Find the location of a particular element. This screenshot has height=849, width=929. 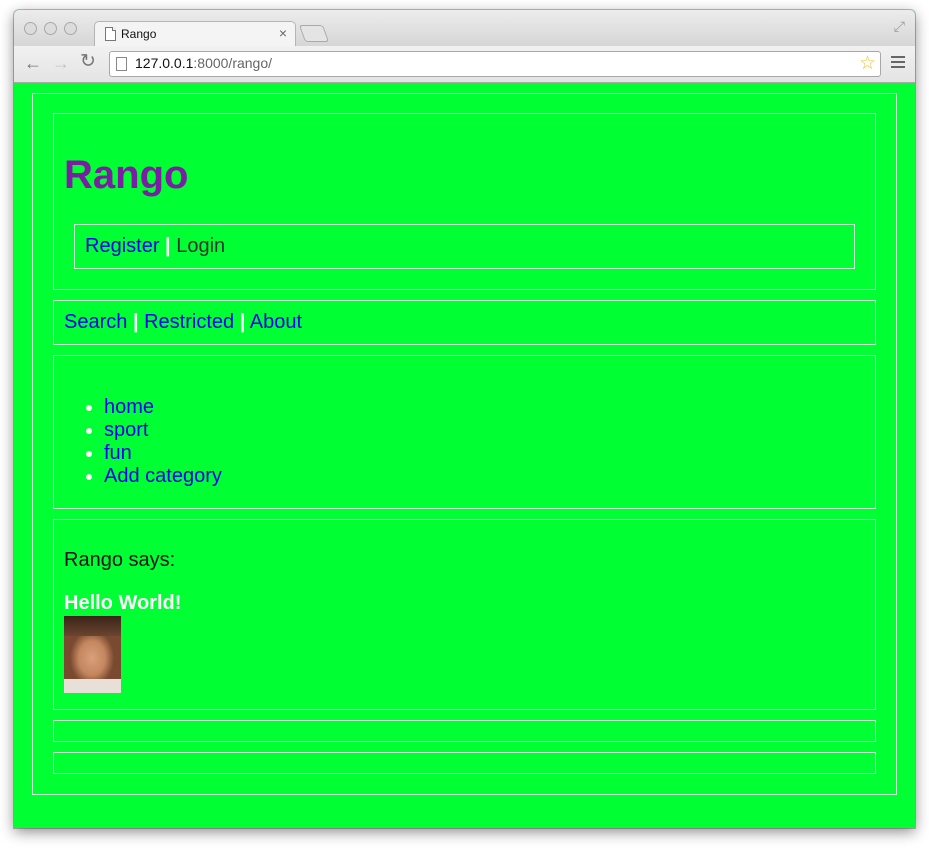

page-title: Rango is located at coordinates (126, 175).